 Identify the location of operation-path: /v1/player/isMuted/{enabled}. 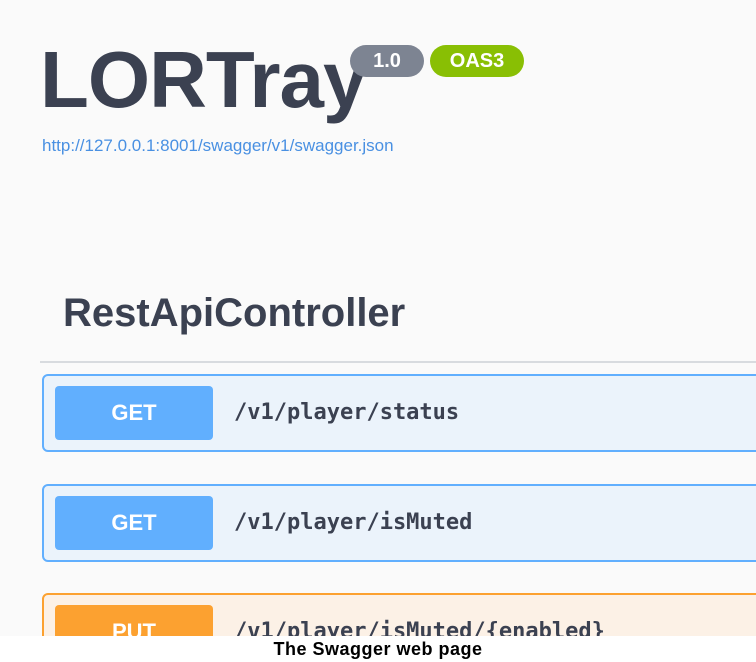
(419, 627).